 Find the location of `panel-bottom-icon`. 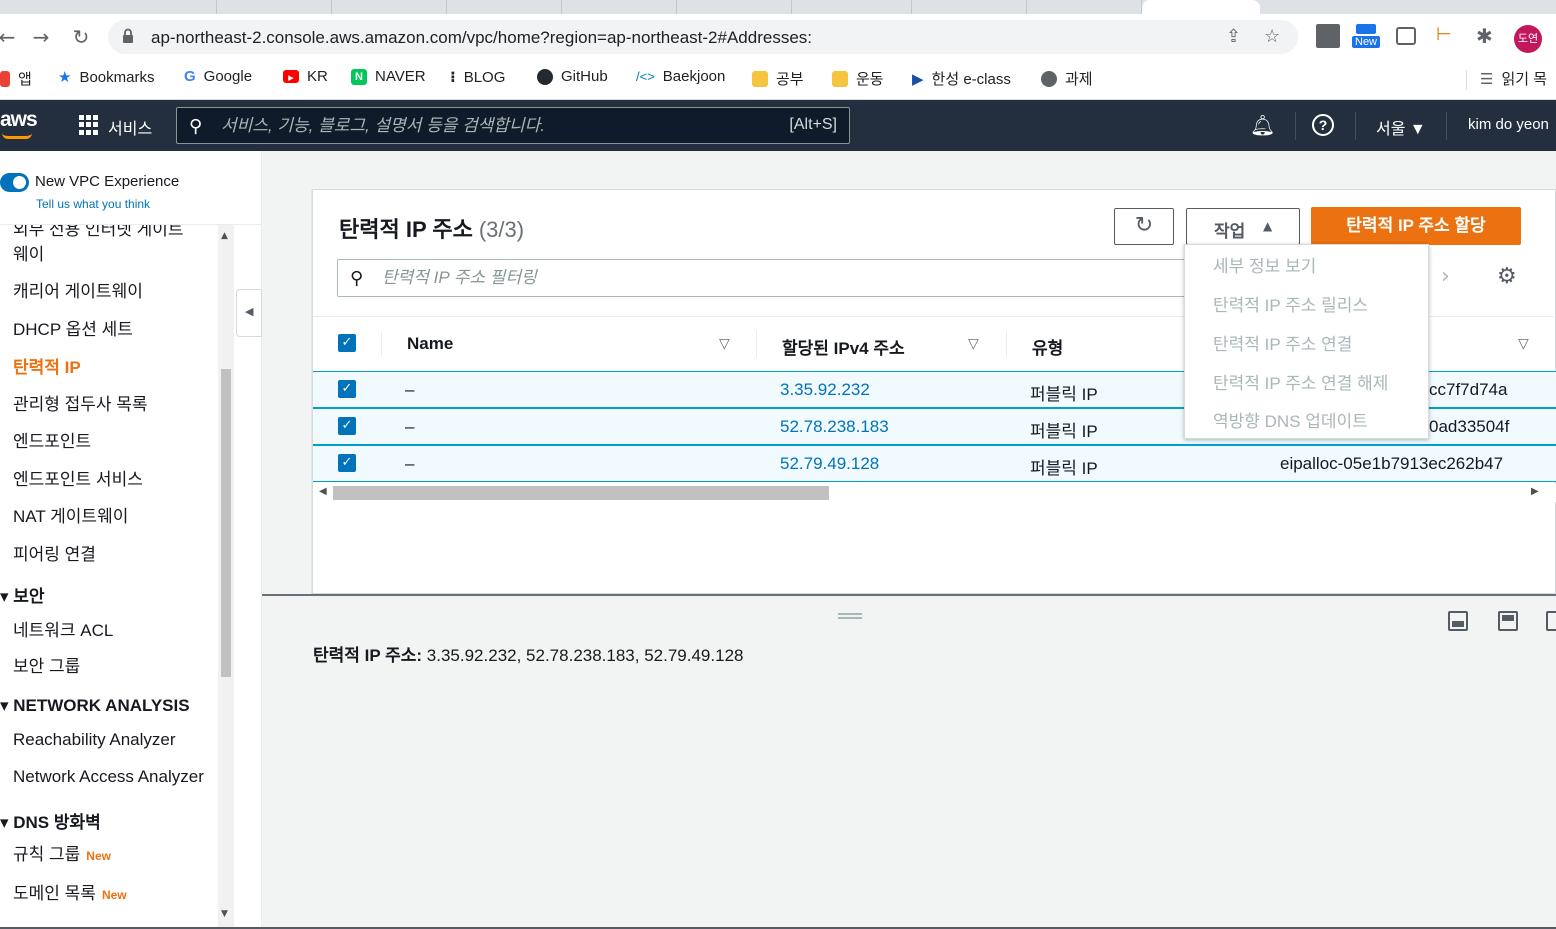

panel-bottom-icon is located at coordinates (1458, 621).